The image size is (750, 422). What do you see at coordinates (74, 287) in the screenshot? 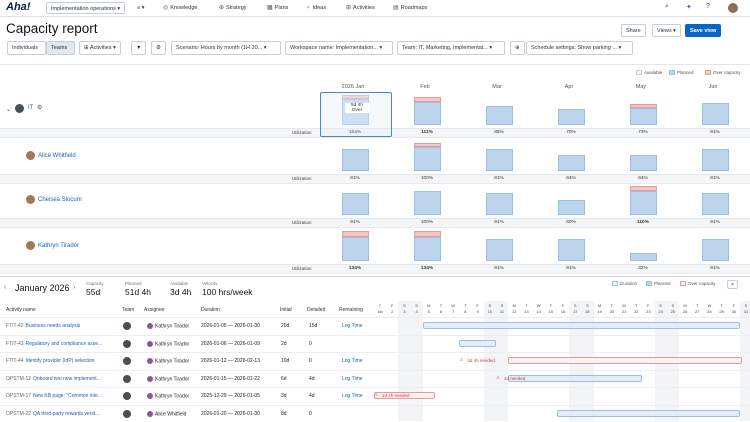
I see `next-month-icon: ›` at bounding box center [74, 287].